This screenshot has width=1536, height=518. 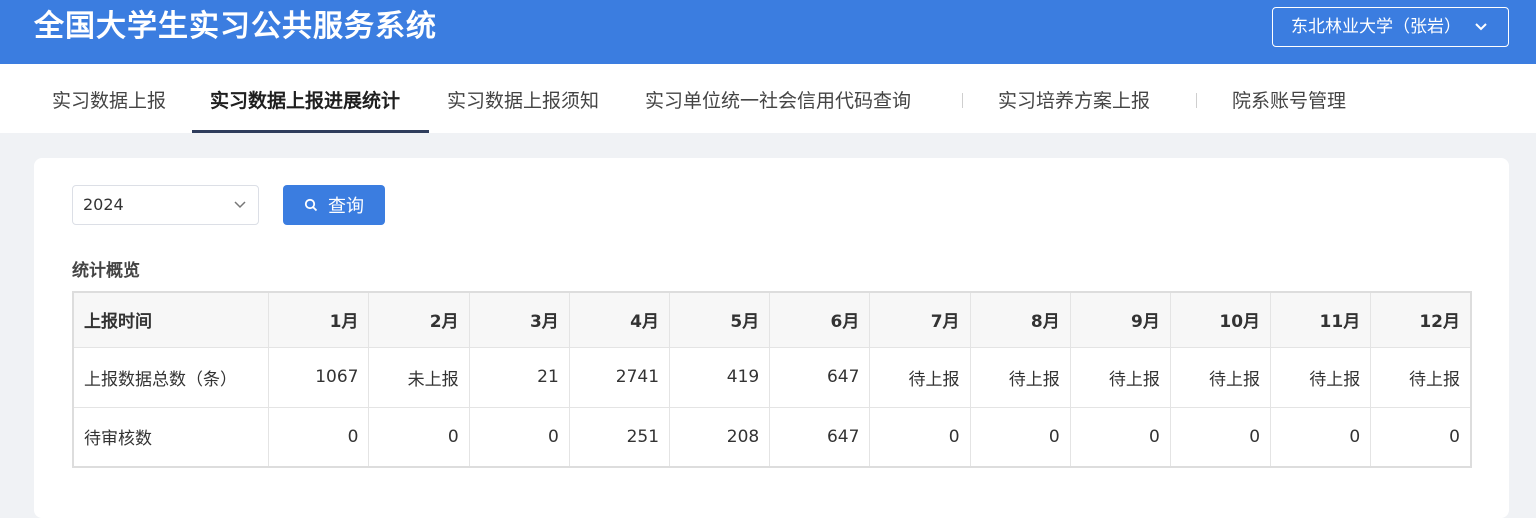 I want to click on col-header: 9月, so click(x=1120, y=319).